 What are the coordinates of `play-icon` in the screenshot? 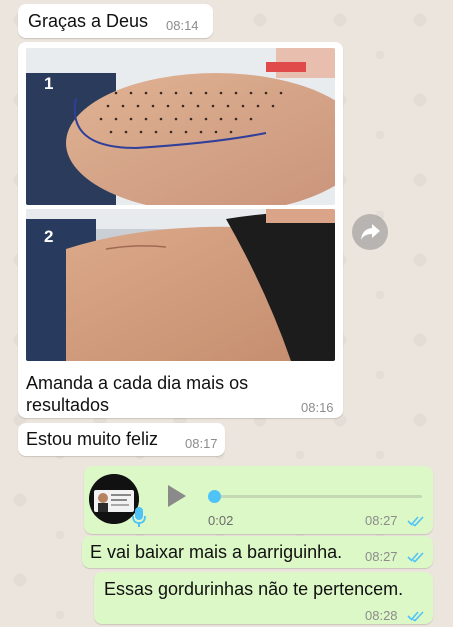 It's located at (177, 496).